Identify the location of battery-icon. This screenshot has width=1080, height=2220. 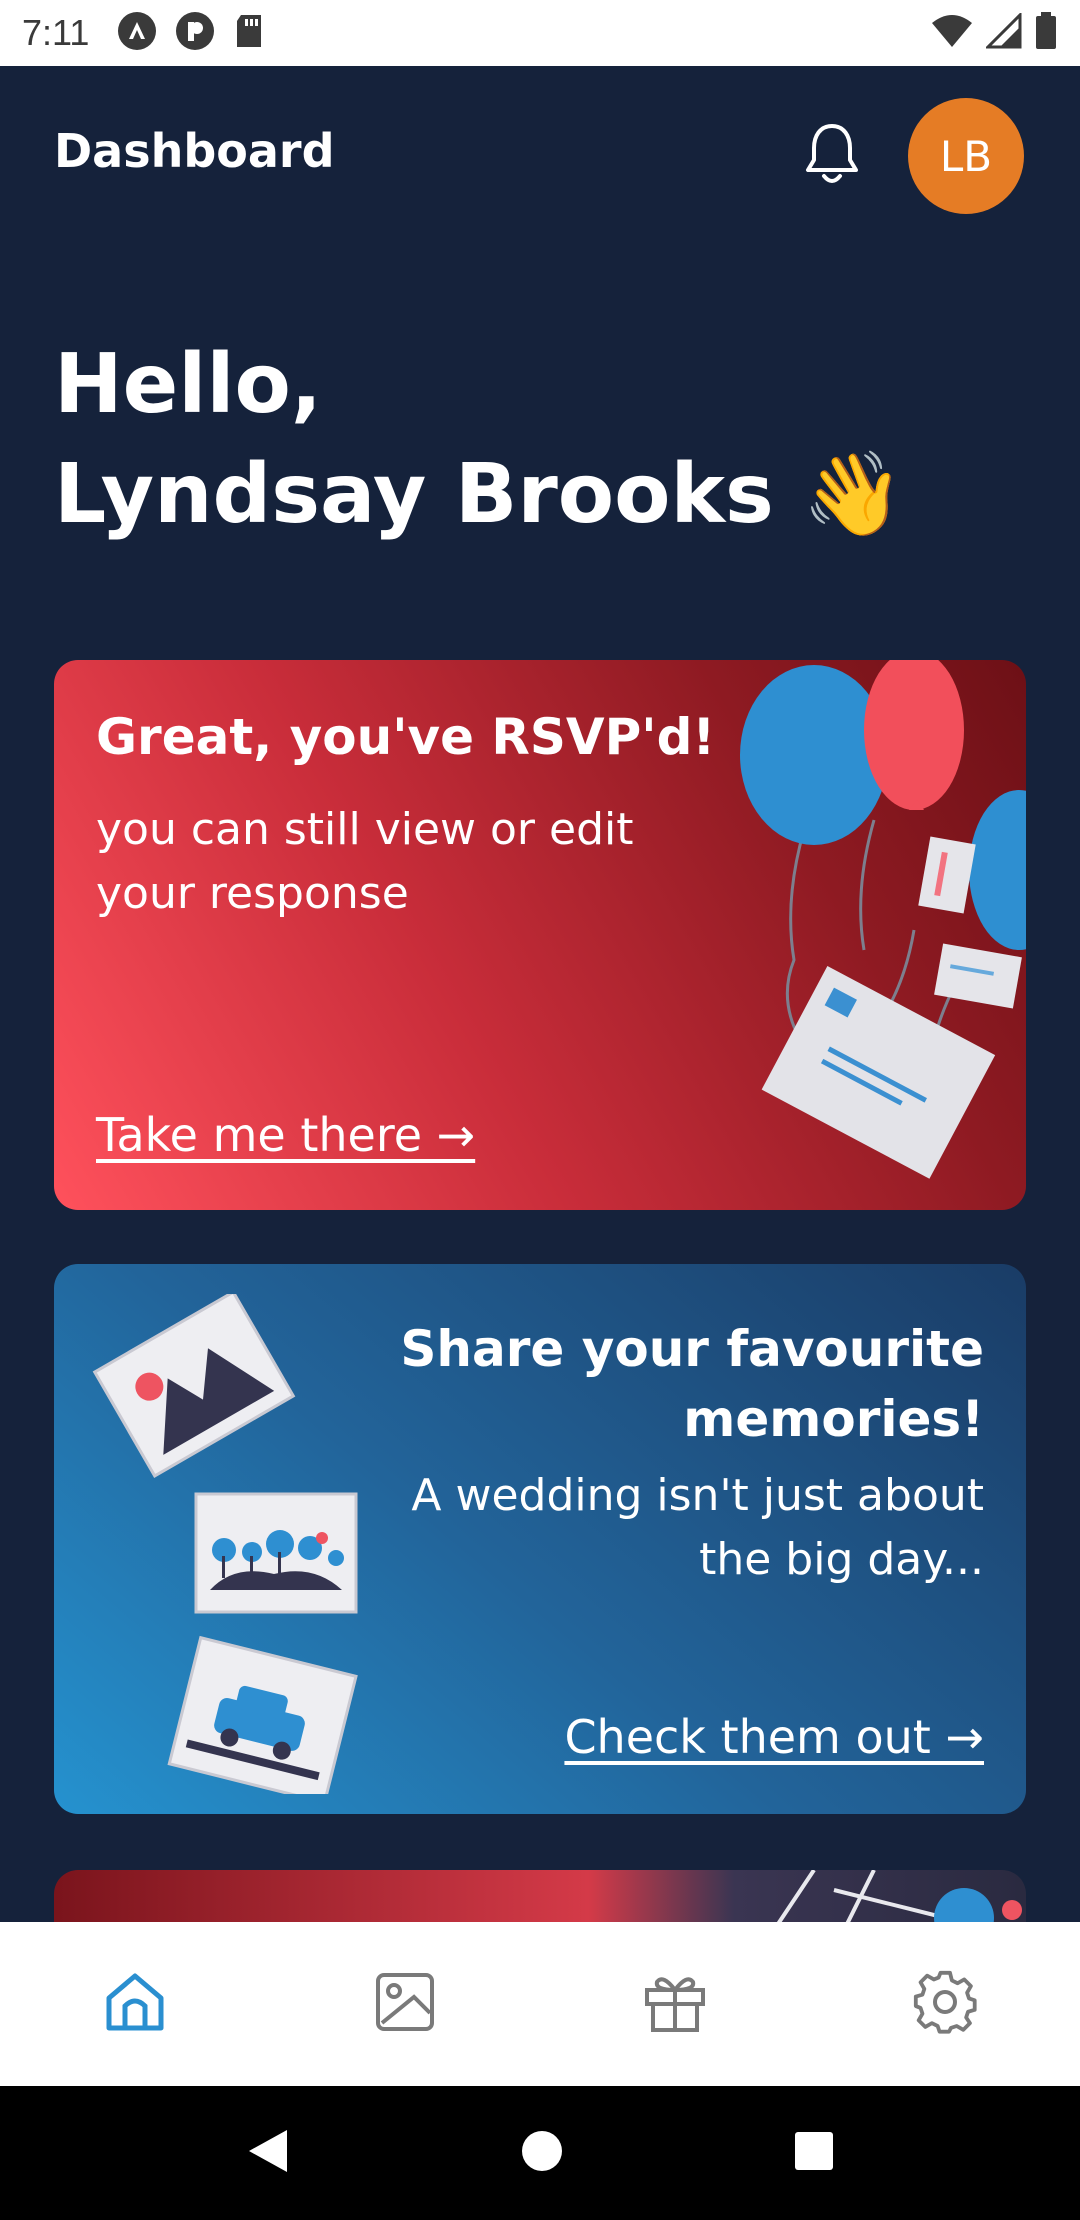
(1046, 33).